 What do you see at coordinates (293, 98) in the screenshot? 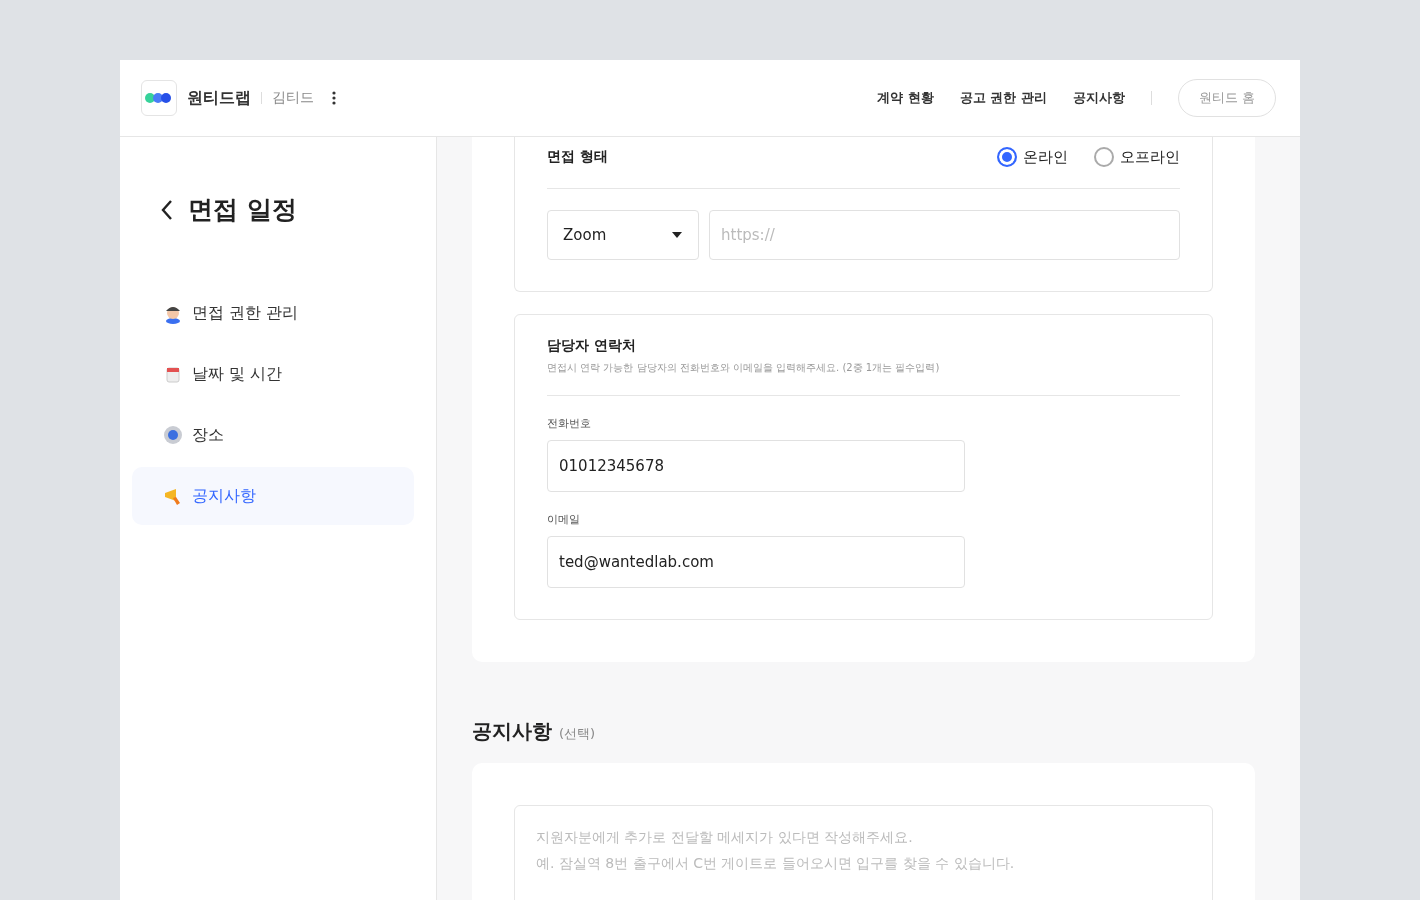
I see `user-name: 김티드` at bounding box center [293, 98].